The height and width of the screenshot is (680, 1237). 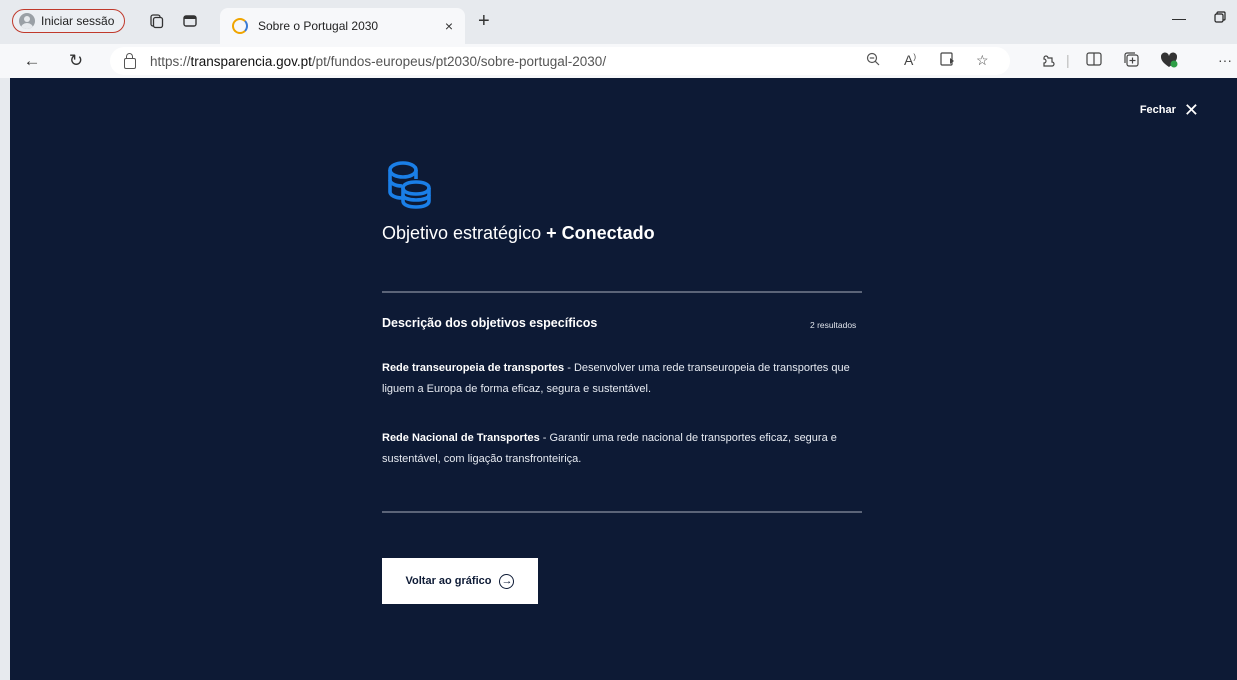 What do you see at coordinates (448, 581) in the screenshot?
I see `back-button-label: Voltar ao gráfico` at bounding box center [448, 581].